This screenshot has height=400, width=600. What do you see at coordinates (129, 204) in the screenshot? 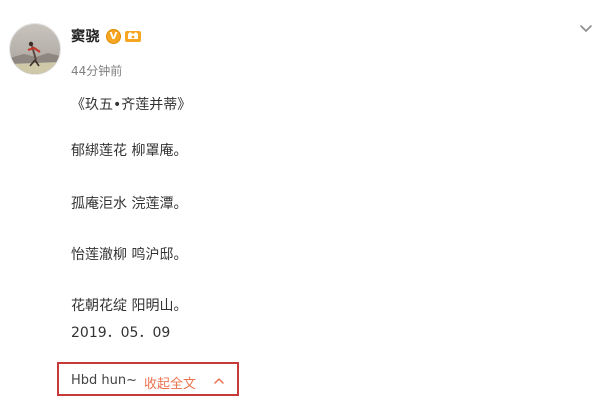
I see `poem-line: 孤庵洰水 浣莲潭。` at bounding box center [129, 204].